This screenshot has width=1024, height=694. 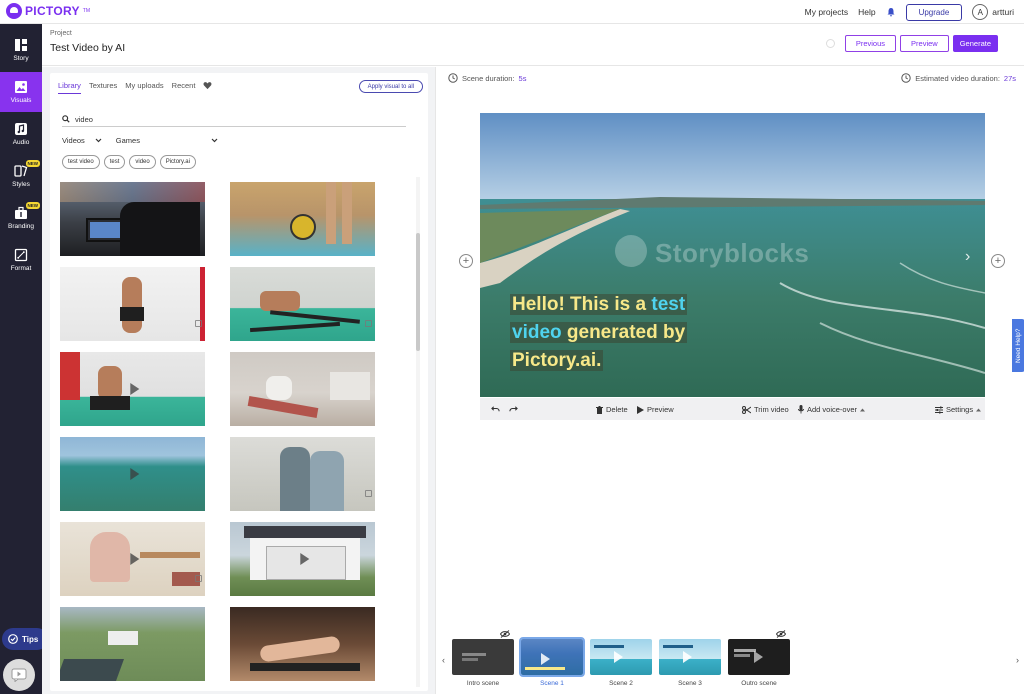 What do you see at coordinates (483, 662) in the screenshot?
I see `scene-card-intro: Intro scene` at bounding box center [483, 662].